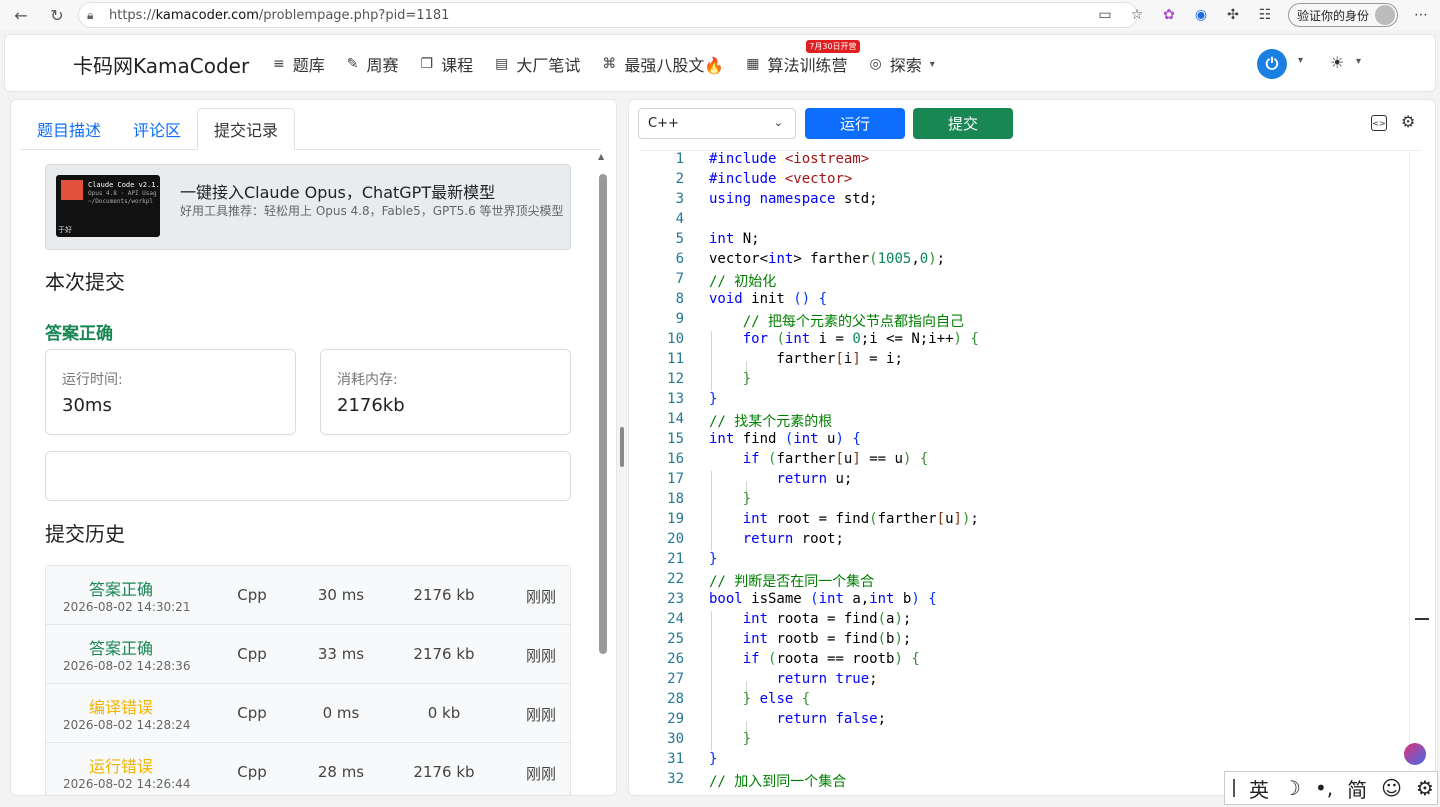 This screenshot has height=807, width=1440. Describe the element at coordinates (709, 379) in the screenshot. I see `code-line: 12 }` at that location.